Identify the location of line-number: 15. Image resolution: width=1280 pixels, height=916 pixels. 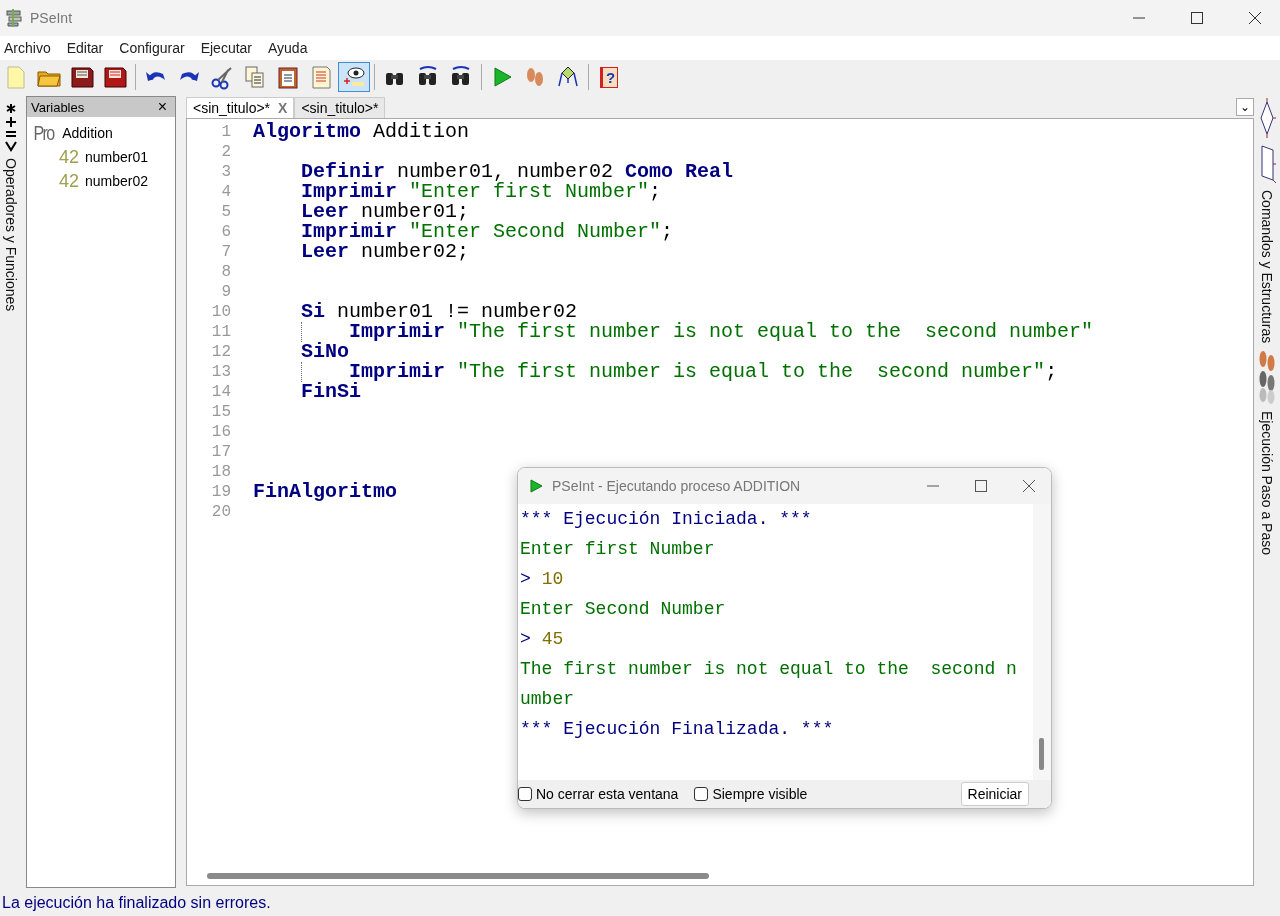
(221, 412).